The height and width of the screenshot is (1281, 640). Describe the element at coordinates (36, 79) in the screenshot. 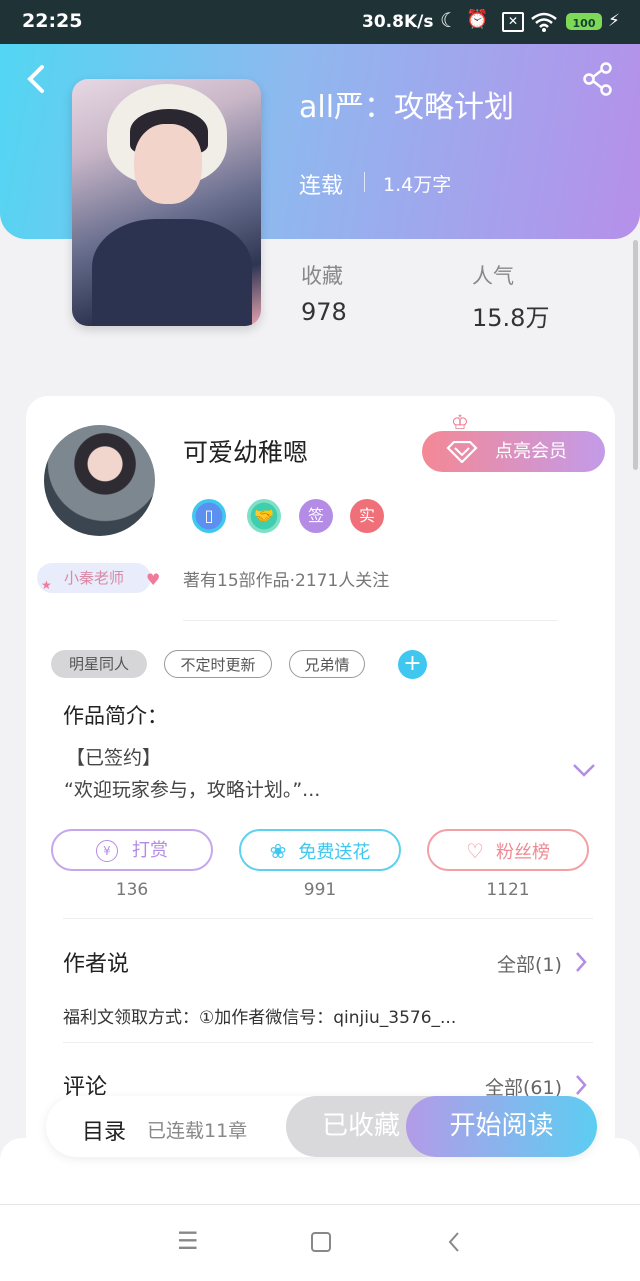

I see `back-icon` at that location.